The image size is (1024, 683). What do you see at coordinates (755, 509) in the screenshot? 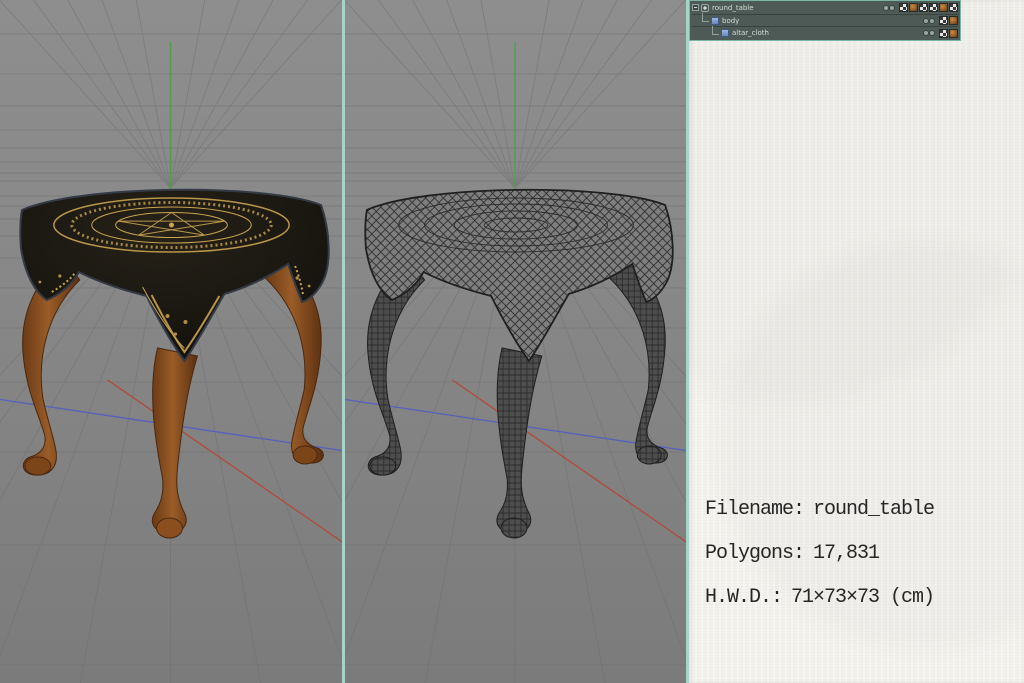
I see `filename-label: Filename:` at bounding box center [755, 509].